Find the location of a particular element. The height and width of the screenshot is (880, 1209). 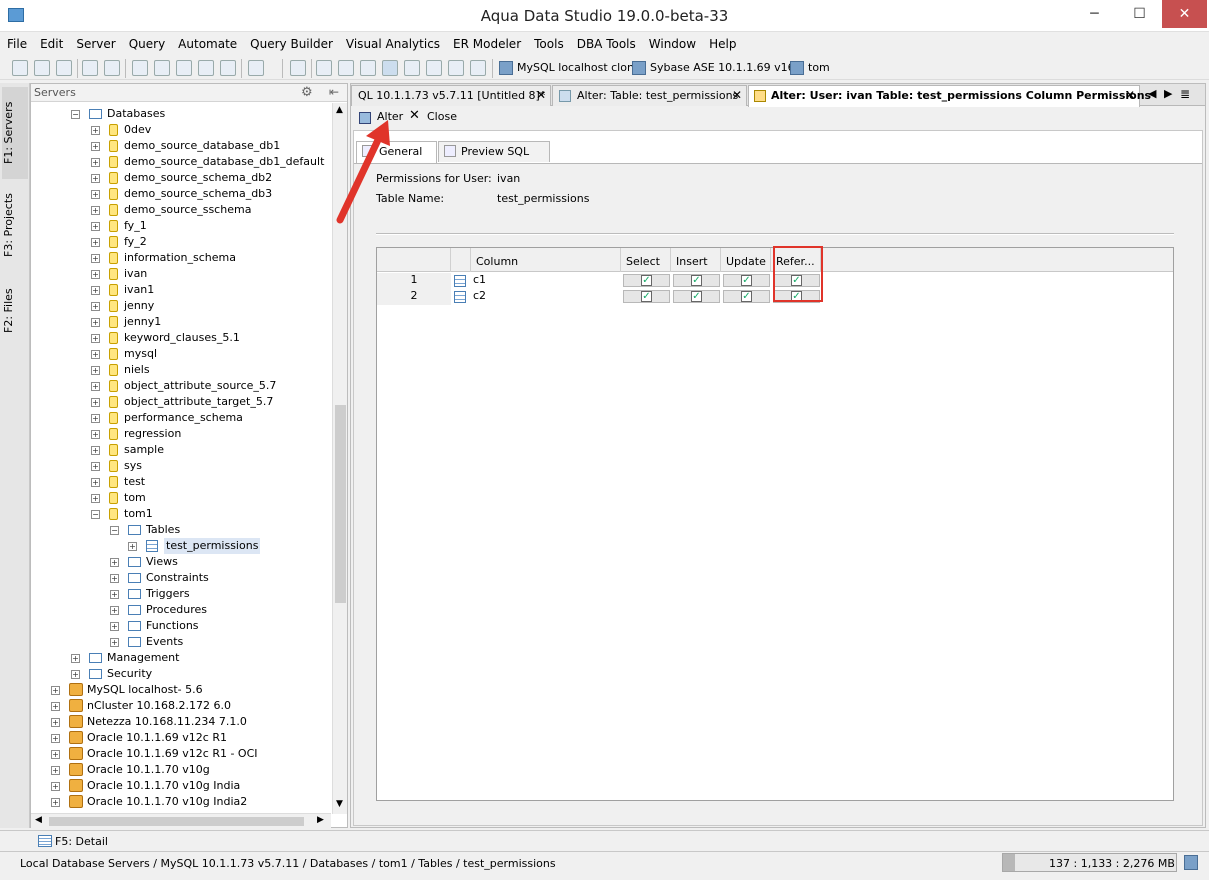

scroll-right-icon: ▶ is located at coordinates (320, 820).